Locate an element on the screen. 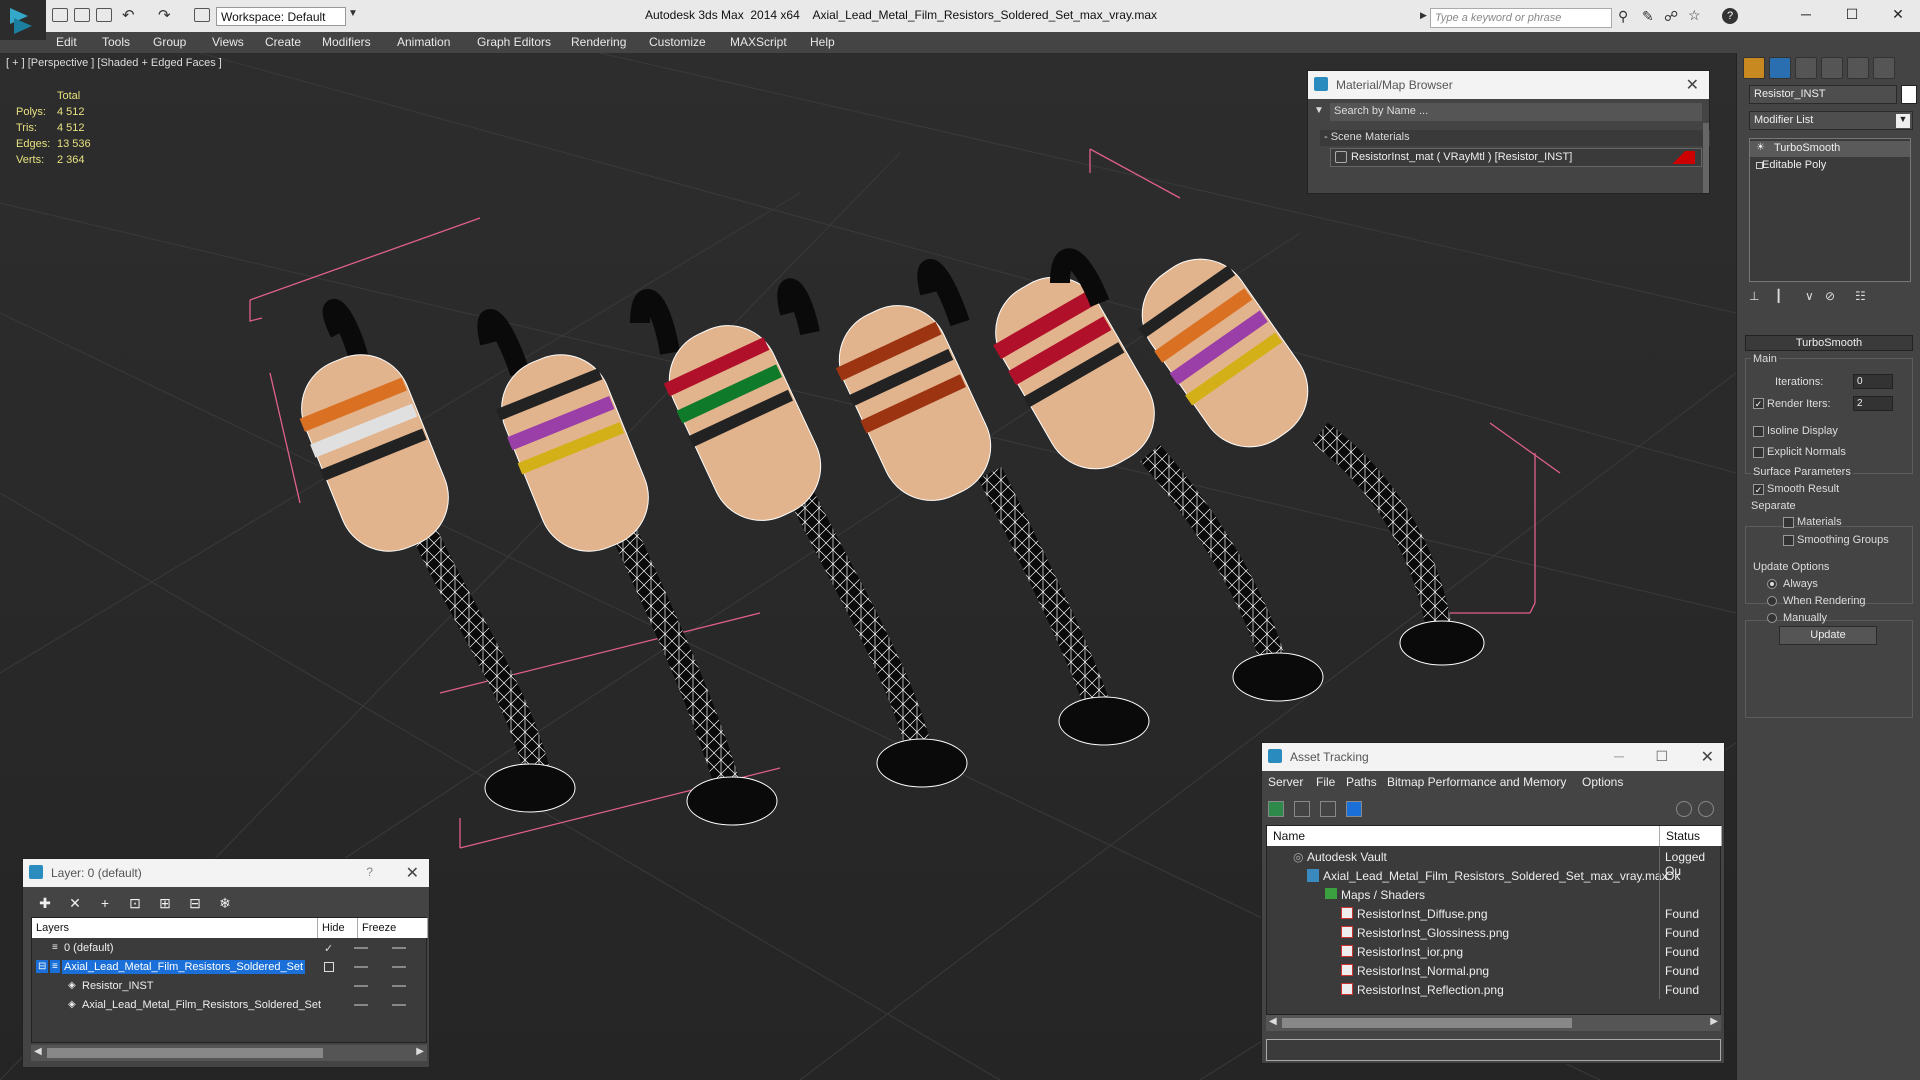  object-color-swatch is located at coordinates (1909, 94).